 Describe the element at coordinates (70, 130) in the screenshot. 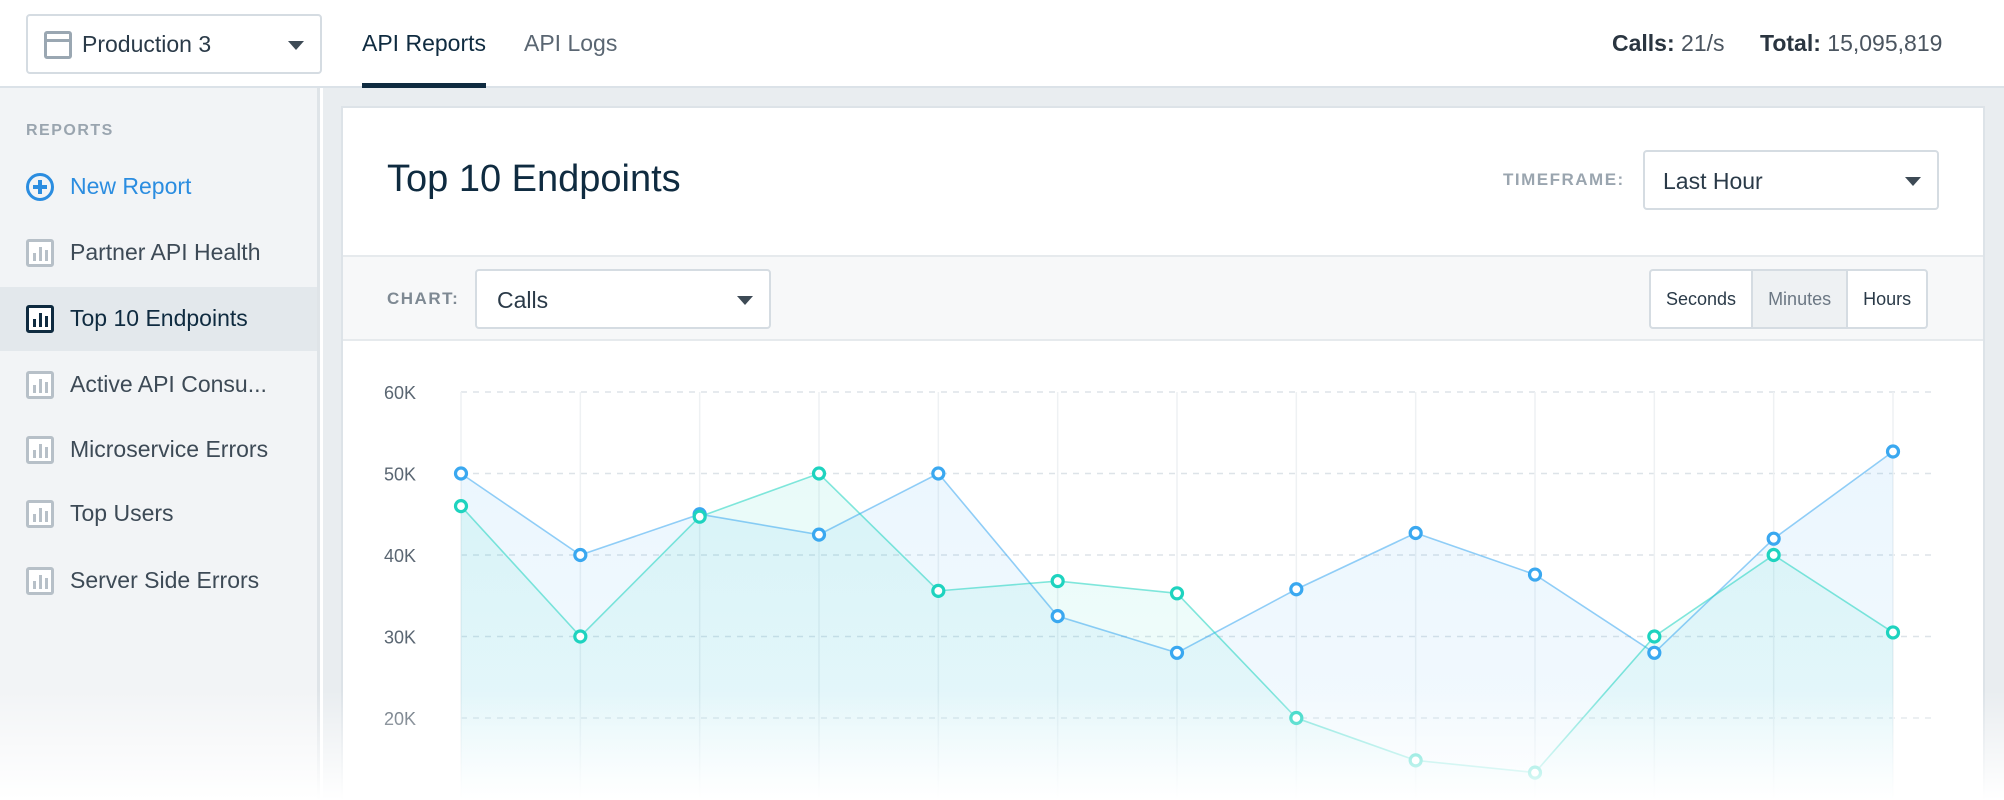

I see `sidebar-heading: REPORTS` at that location.